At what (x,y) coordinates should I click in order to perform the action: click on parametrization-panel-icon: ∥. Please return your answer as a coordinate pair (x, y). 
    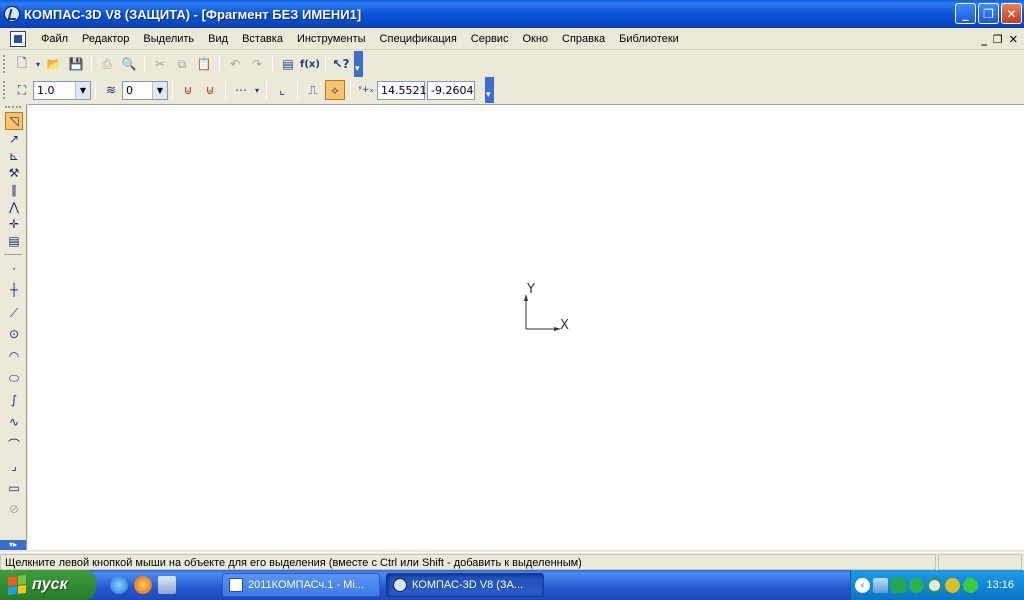
    Looking at the image, I should click on (14, 190).